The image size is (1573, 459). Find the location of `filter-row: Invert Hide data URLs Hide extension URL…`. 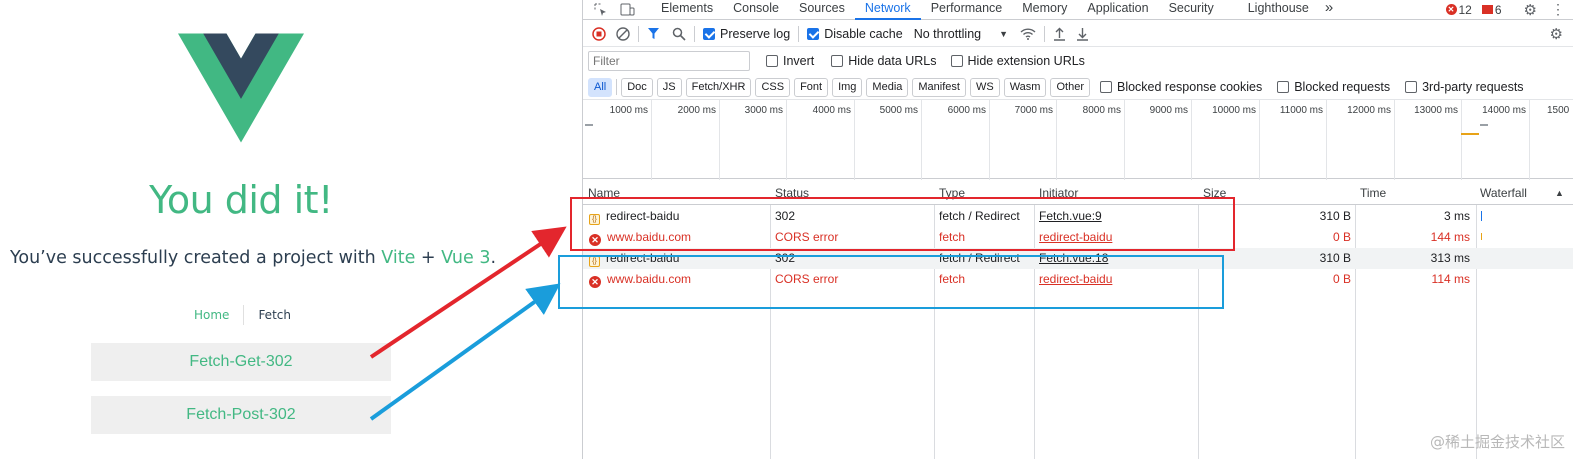

filter-row: Invert Hide data URLs Hide extension URL… is located at coordinates (1078, 61).